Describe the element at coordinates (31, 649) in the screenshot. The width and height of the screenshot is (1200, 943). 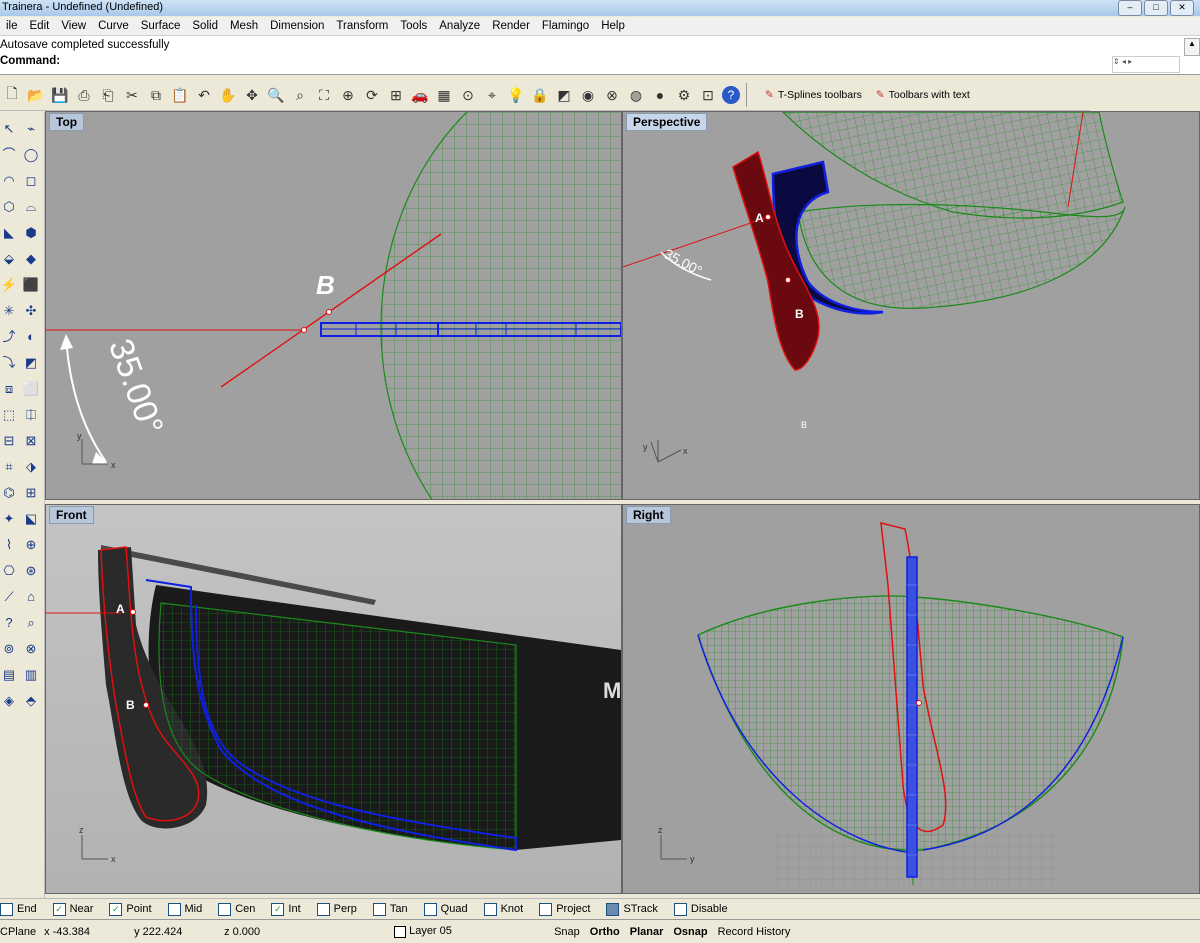
I see `command-tool-icon: ⊗` at that location.